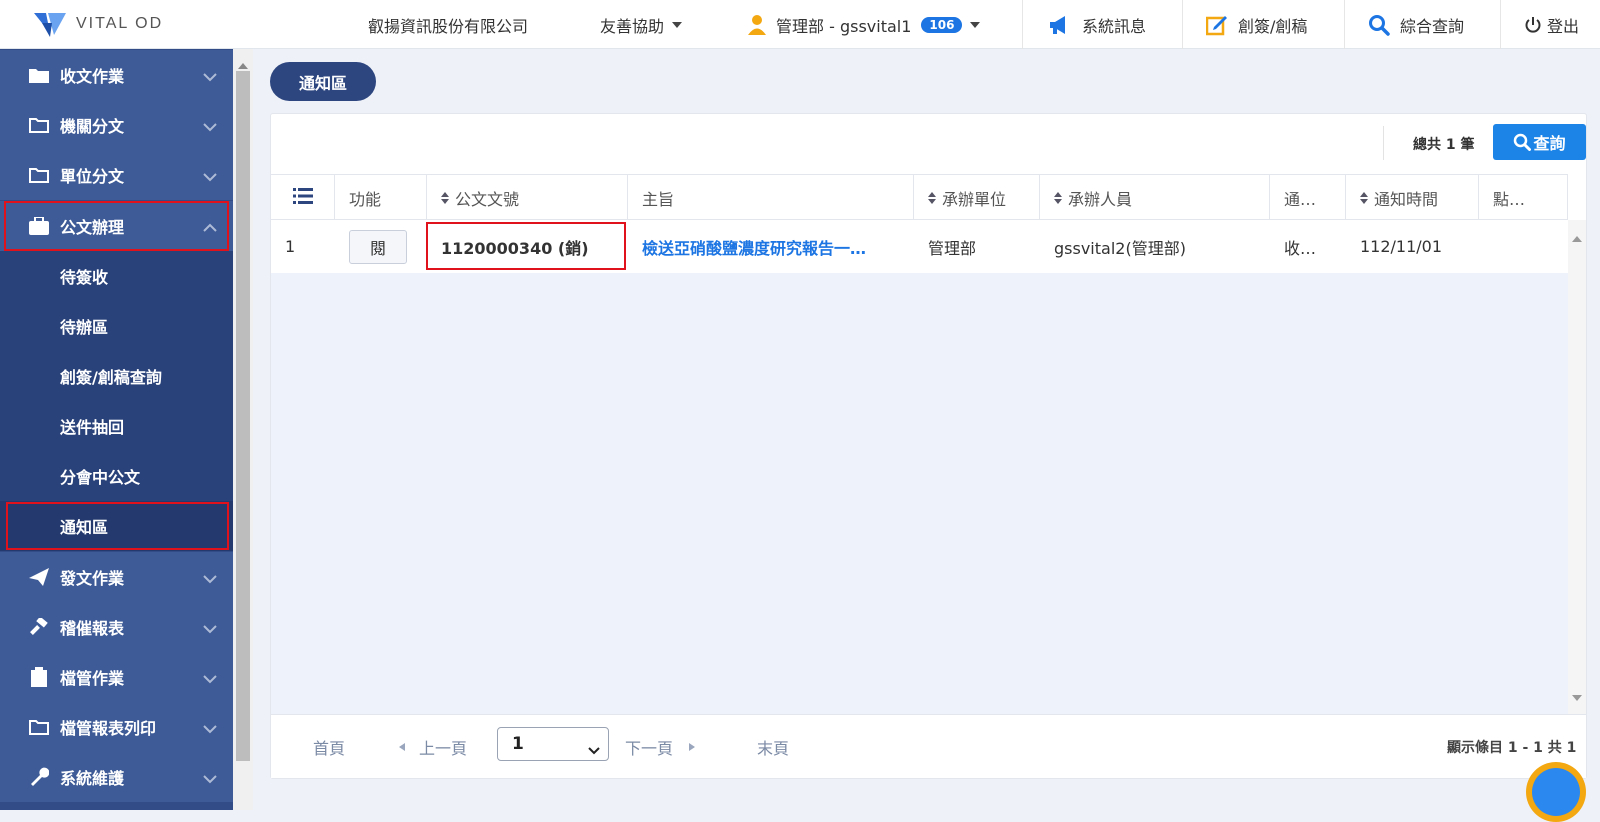  I want to click on sidebar-item-label: 單位分文, so click(92, 176).